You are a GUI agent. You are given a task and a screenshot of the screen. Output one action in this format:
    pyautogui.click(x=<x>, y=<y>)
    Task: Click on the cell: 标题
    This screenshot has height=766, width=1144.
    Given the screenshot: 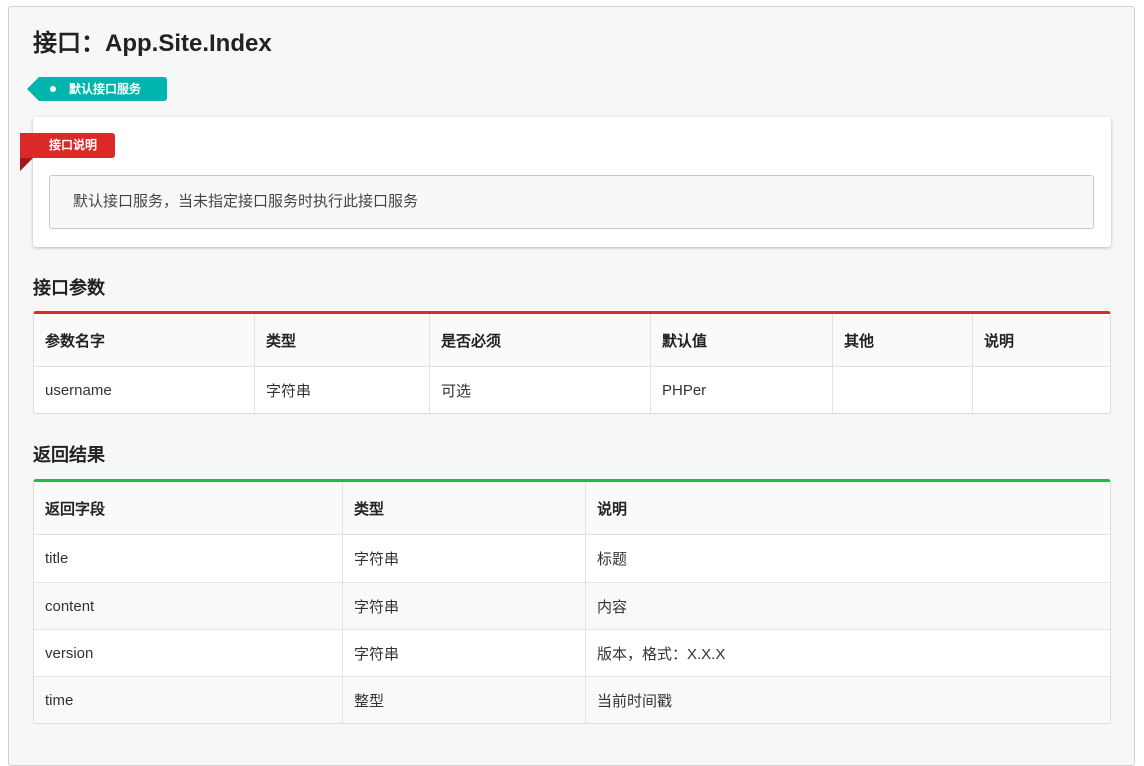 What is the action you would take?
    pyautogui.click(x=847, y=558)
    